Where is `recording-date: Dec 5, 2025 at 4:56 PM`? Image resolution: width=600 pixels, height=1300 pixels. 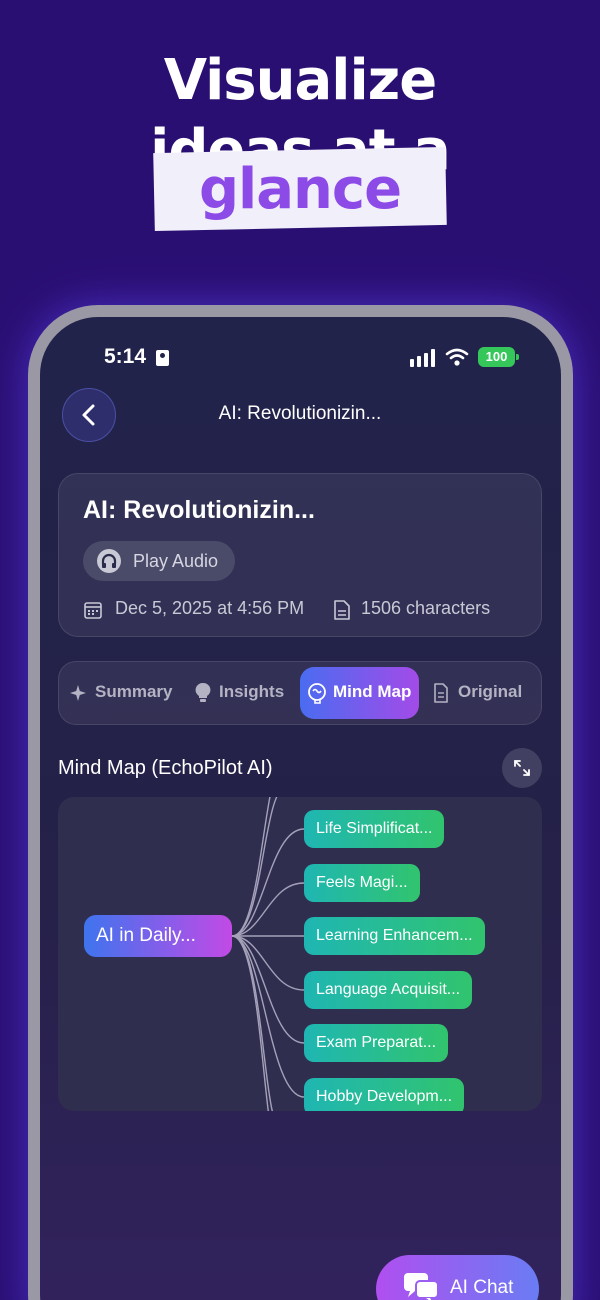
recording-date: Dec 5, 2025 at 4:56 PM is located at coordinates (210, 608).